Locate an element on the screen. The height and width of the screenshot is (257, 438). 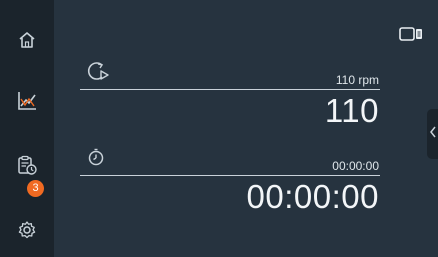
timer-divider is located at coordinates (230, 175).